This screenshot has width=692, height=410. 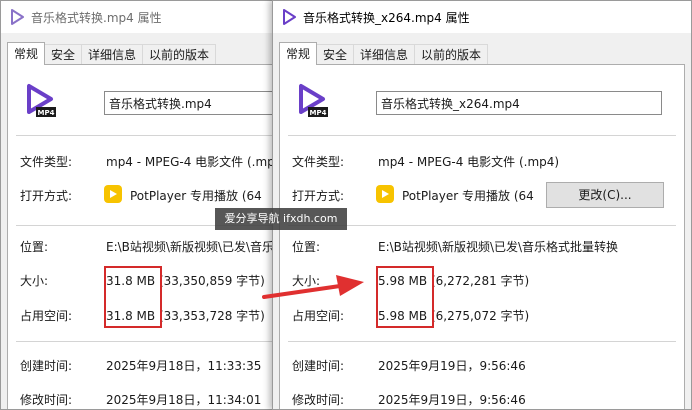 What do you see at coordinates (281, 219) in the screenshot?
I see `watermark: 爱分享导航 ifxdh.com` at bounding box center [281, 219].